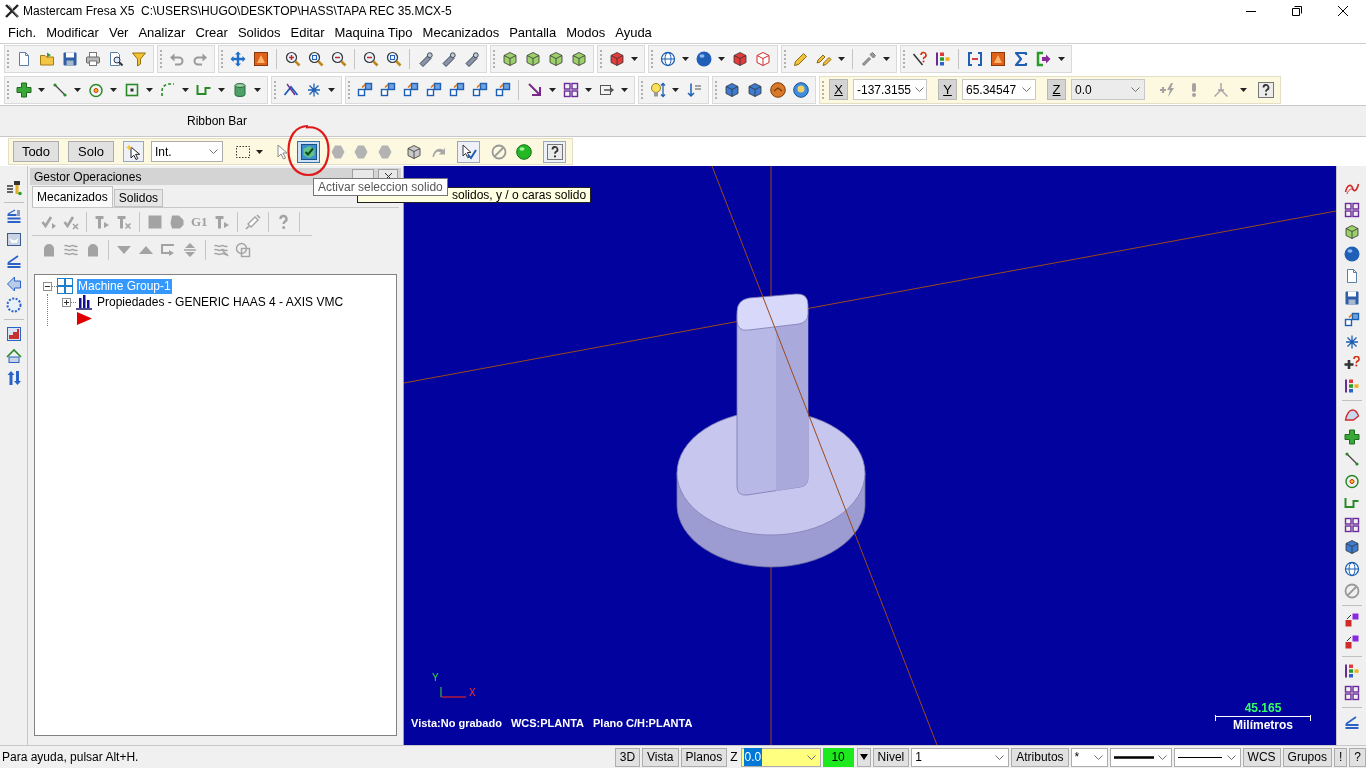  I want to click on status-button: ?, so click(1357, 757).